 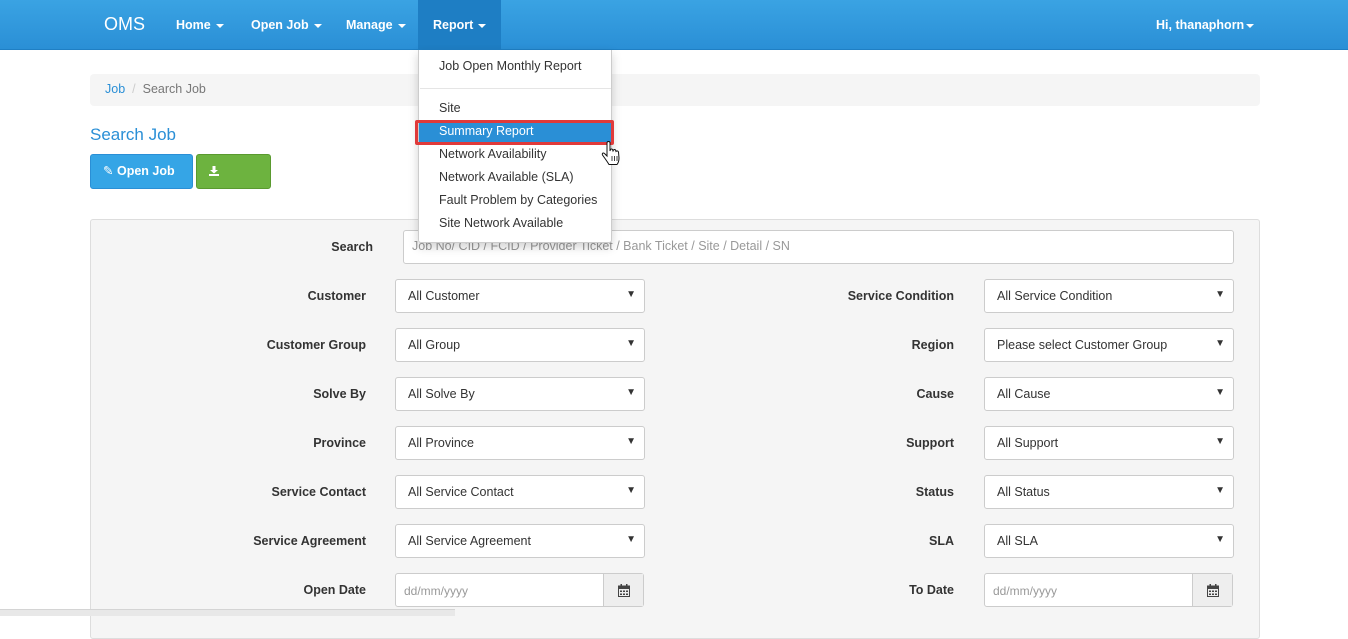 I want to click on breadcrumb-link-job: Job, so click(x=115, y=89).